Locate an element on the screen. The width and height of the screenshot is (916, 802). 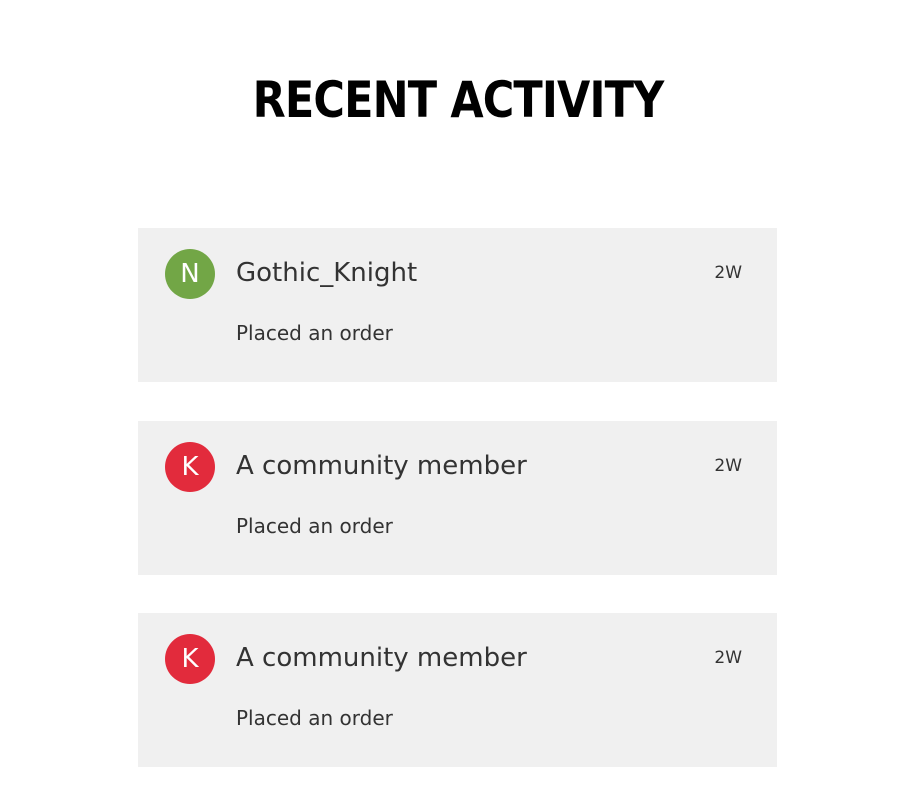
user-name: Gothic_Knight is located at coordinates (326, 273).